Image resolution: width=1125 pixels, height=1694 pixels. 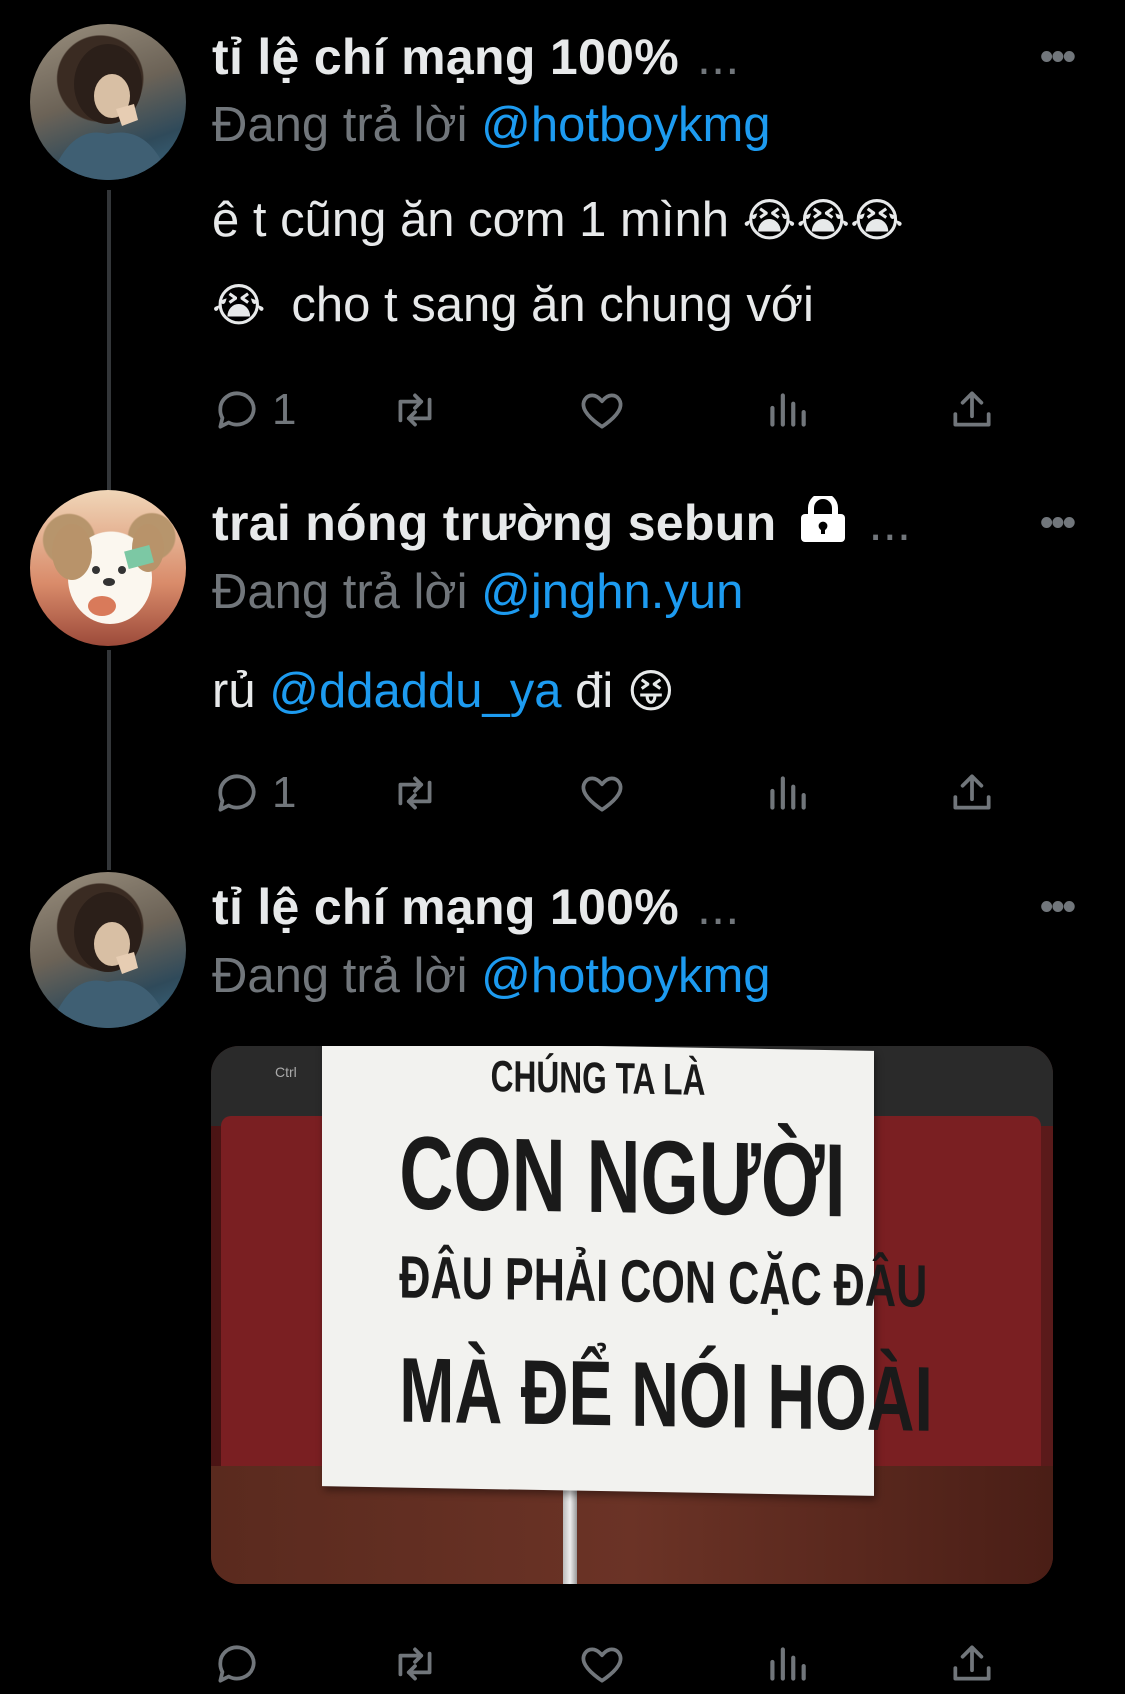 What do you see at coordinates (822, 517) in the screenshot?
I see `lock-icon` at bounding box center [822, 517].